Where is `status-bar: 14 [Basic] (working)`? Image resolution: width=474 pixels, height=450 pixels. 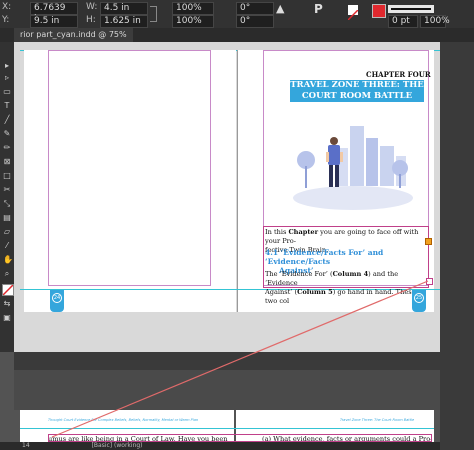 status-bar: 14 [Basic] (working) is located at coordinates (220, 446).